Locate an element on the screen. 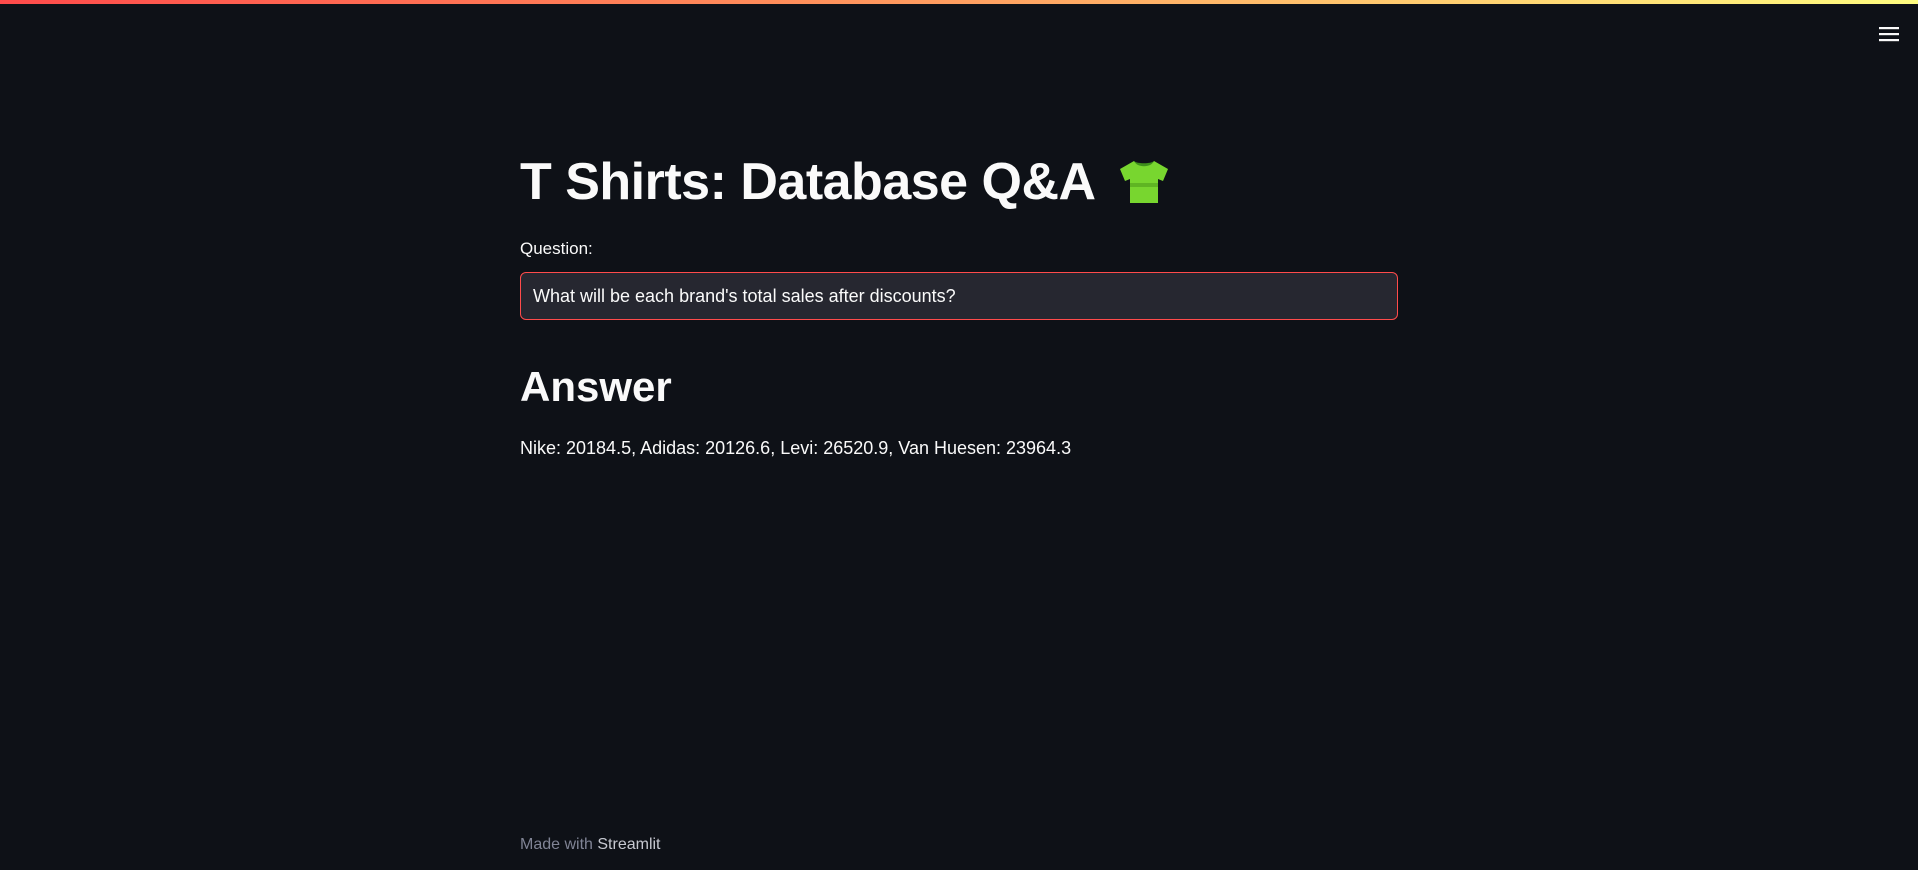 The image size is (1918, 870). page-title: T Shirts: Database Q&A is located at coordinates (808, 182).